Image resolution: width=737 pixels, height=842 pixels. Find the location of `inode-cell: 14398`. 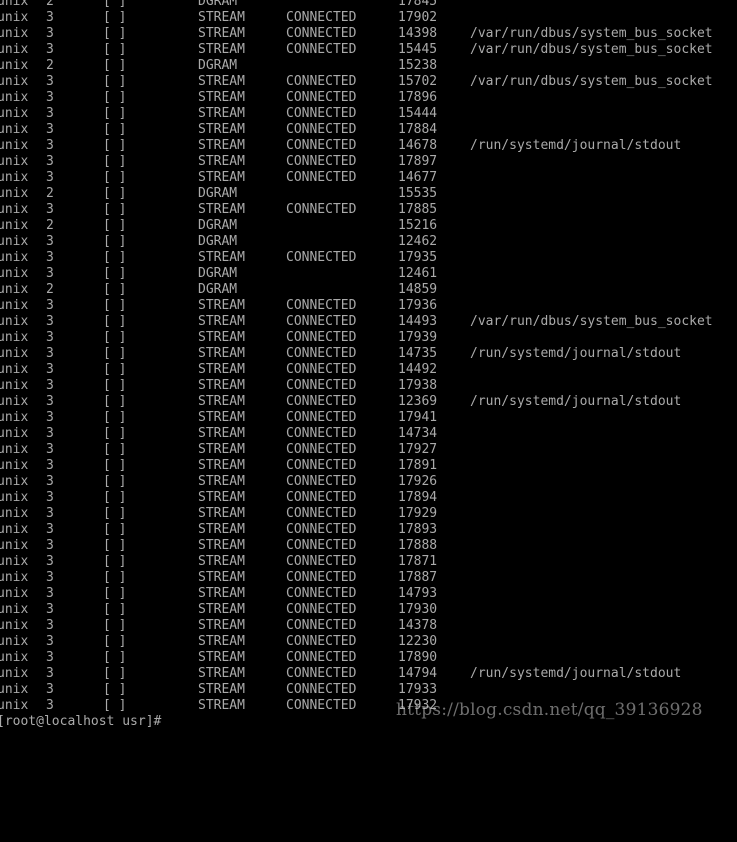

inode-cell: 14398 is located at coordinates (418, 33).